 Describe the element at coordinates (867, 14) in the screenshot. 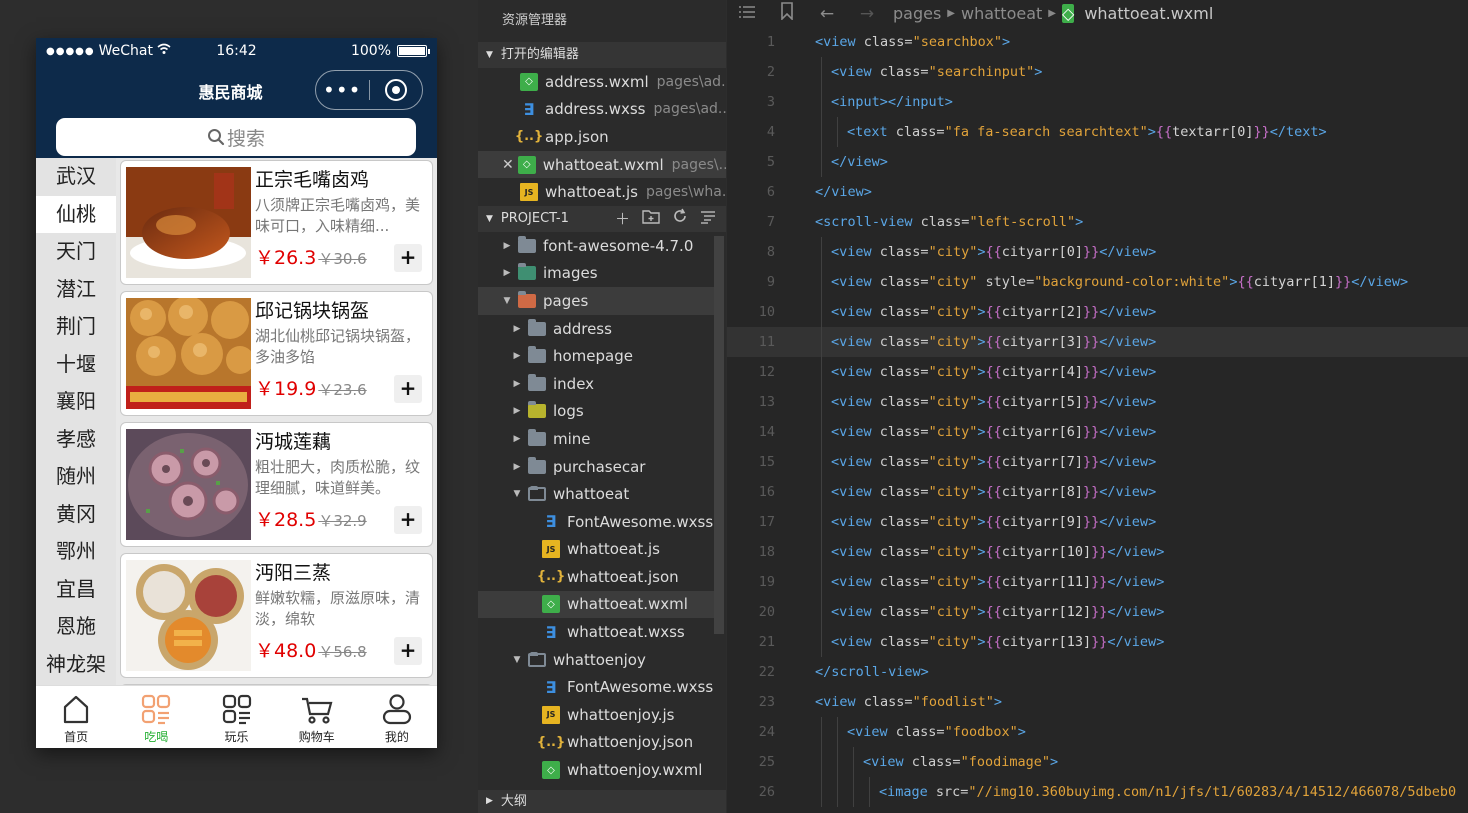

I see `forward-arrow-icon: →` at that location.